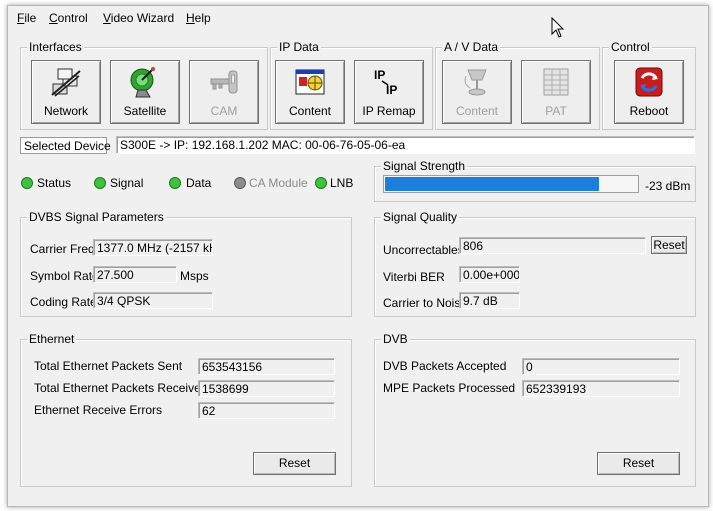 The image size is (713, 511). Describe the element at coordinates (198, 18) in the screenshot. I see `menu-help: Help` at that location.